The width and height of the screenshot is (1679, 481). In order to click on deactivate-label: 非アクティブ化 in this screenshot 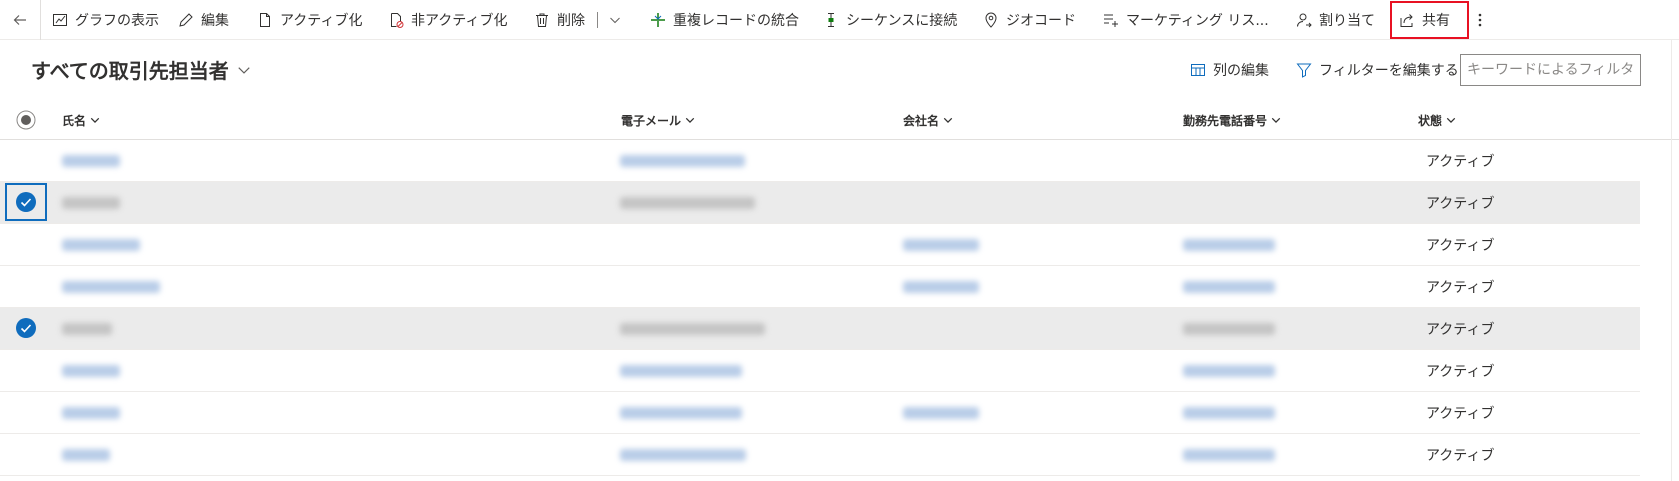, I will do `click(459, 21)`.